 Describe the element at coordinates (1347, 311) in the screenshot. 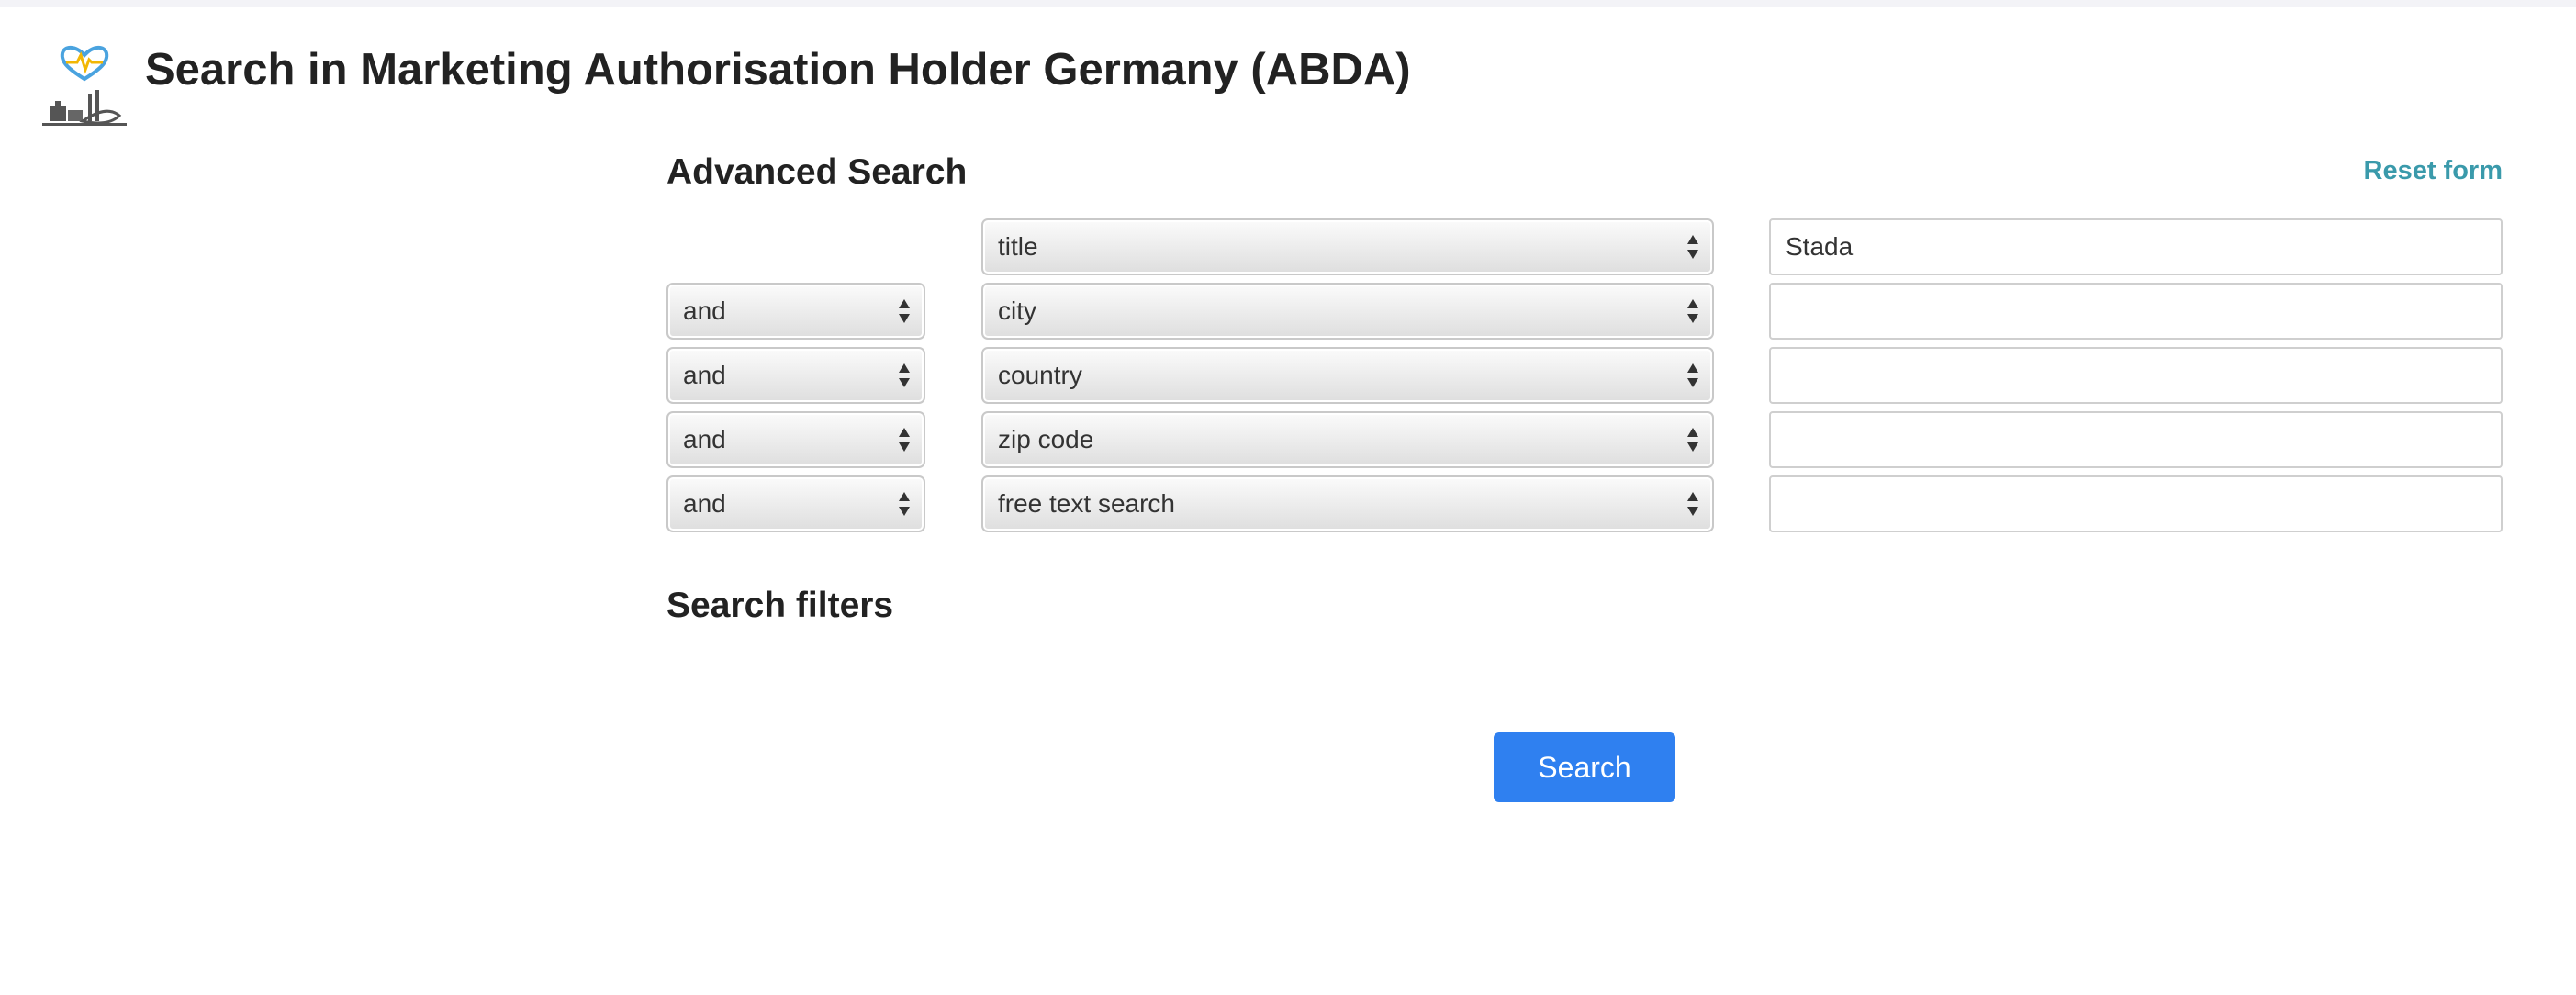

I see `field-select-row-2: city` at that location.